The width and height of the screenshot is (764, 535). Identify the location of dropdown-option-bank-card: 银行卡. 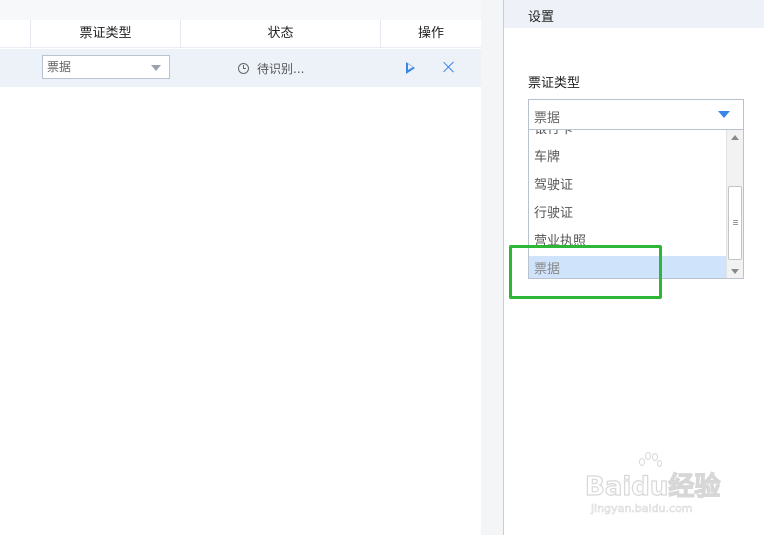
(628, 137).